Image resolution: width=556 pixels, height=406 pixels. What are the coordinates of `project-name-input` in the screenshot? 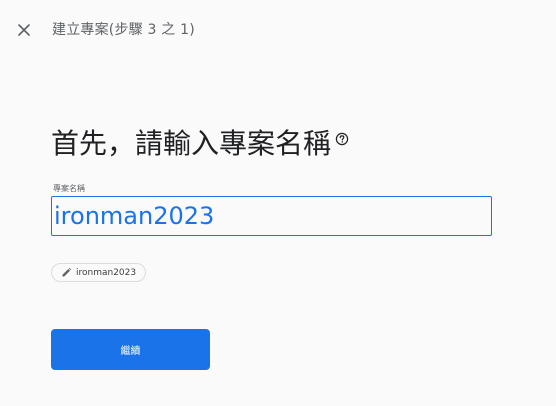 It's located at (271, 216).